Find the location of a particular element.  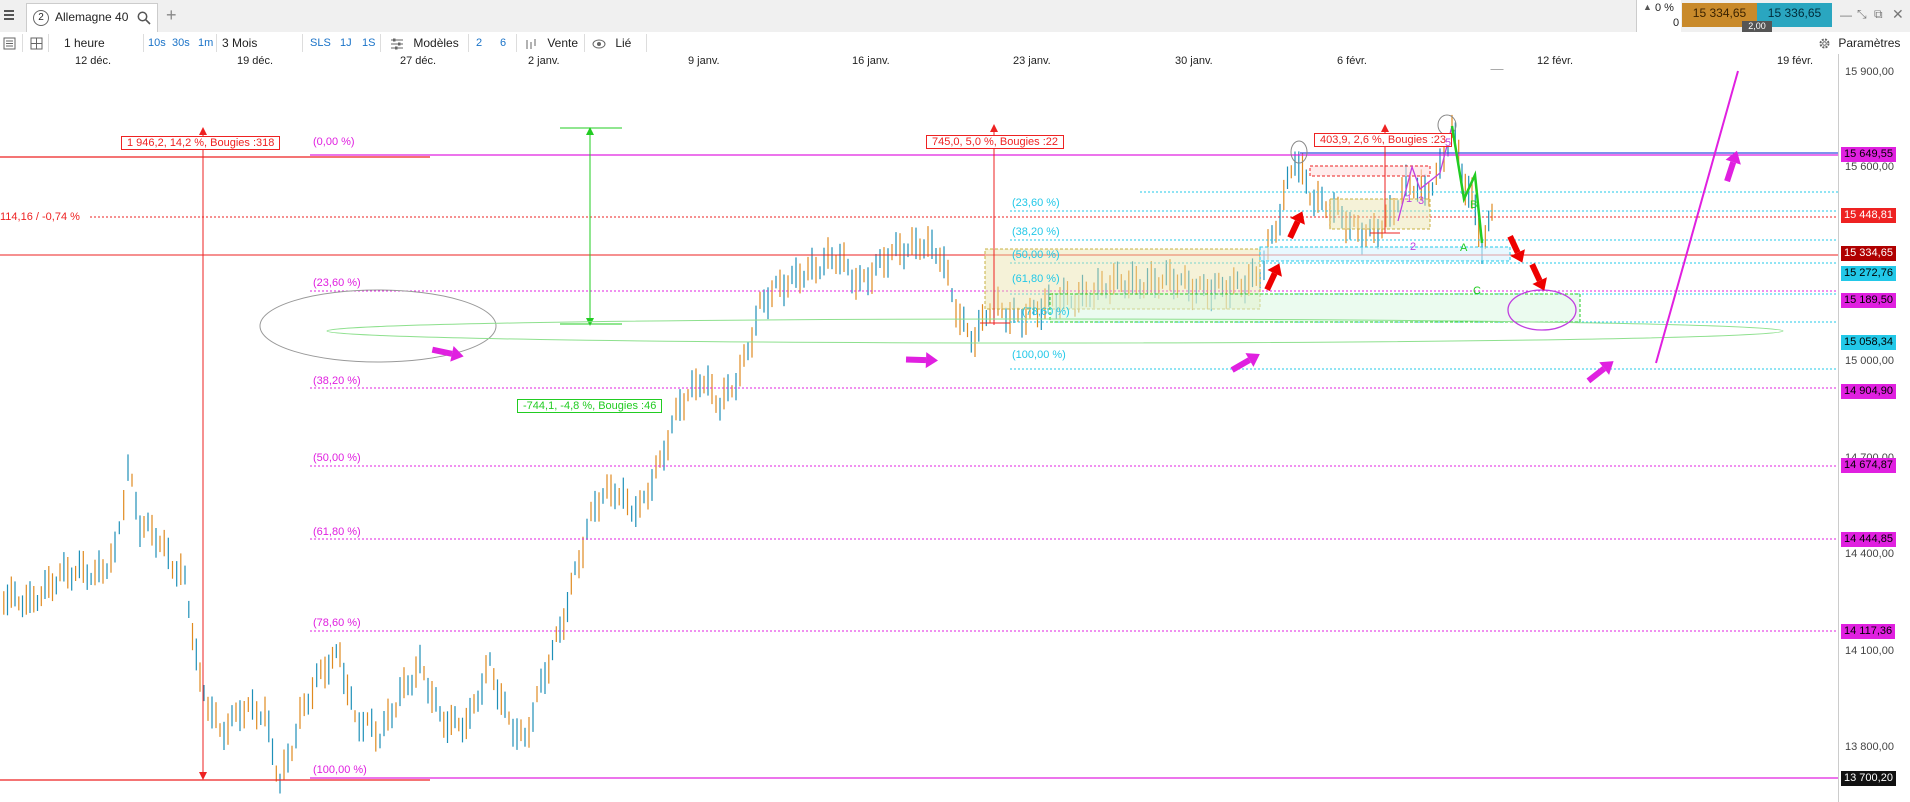

support-ellipse is located at coordinates (1055, 331).